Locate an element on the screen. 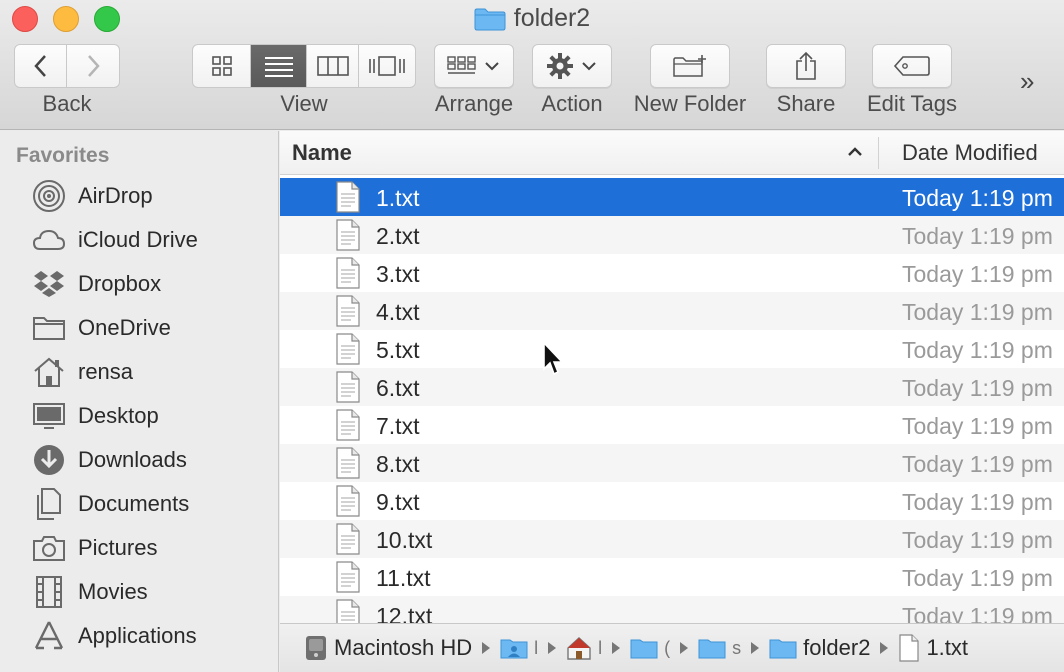  action-button is located at coordinates (572, 66).